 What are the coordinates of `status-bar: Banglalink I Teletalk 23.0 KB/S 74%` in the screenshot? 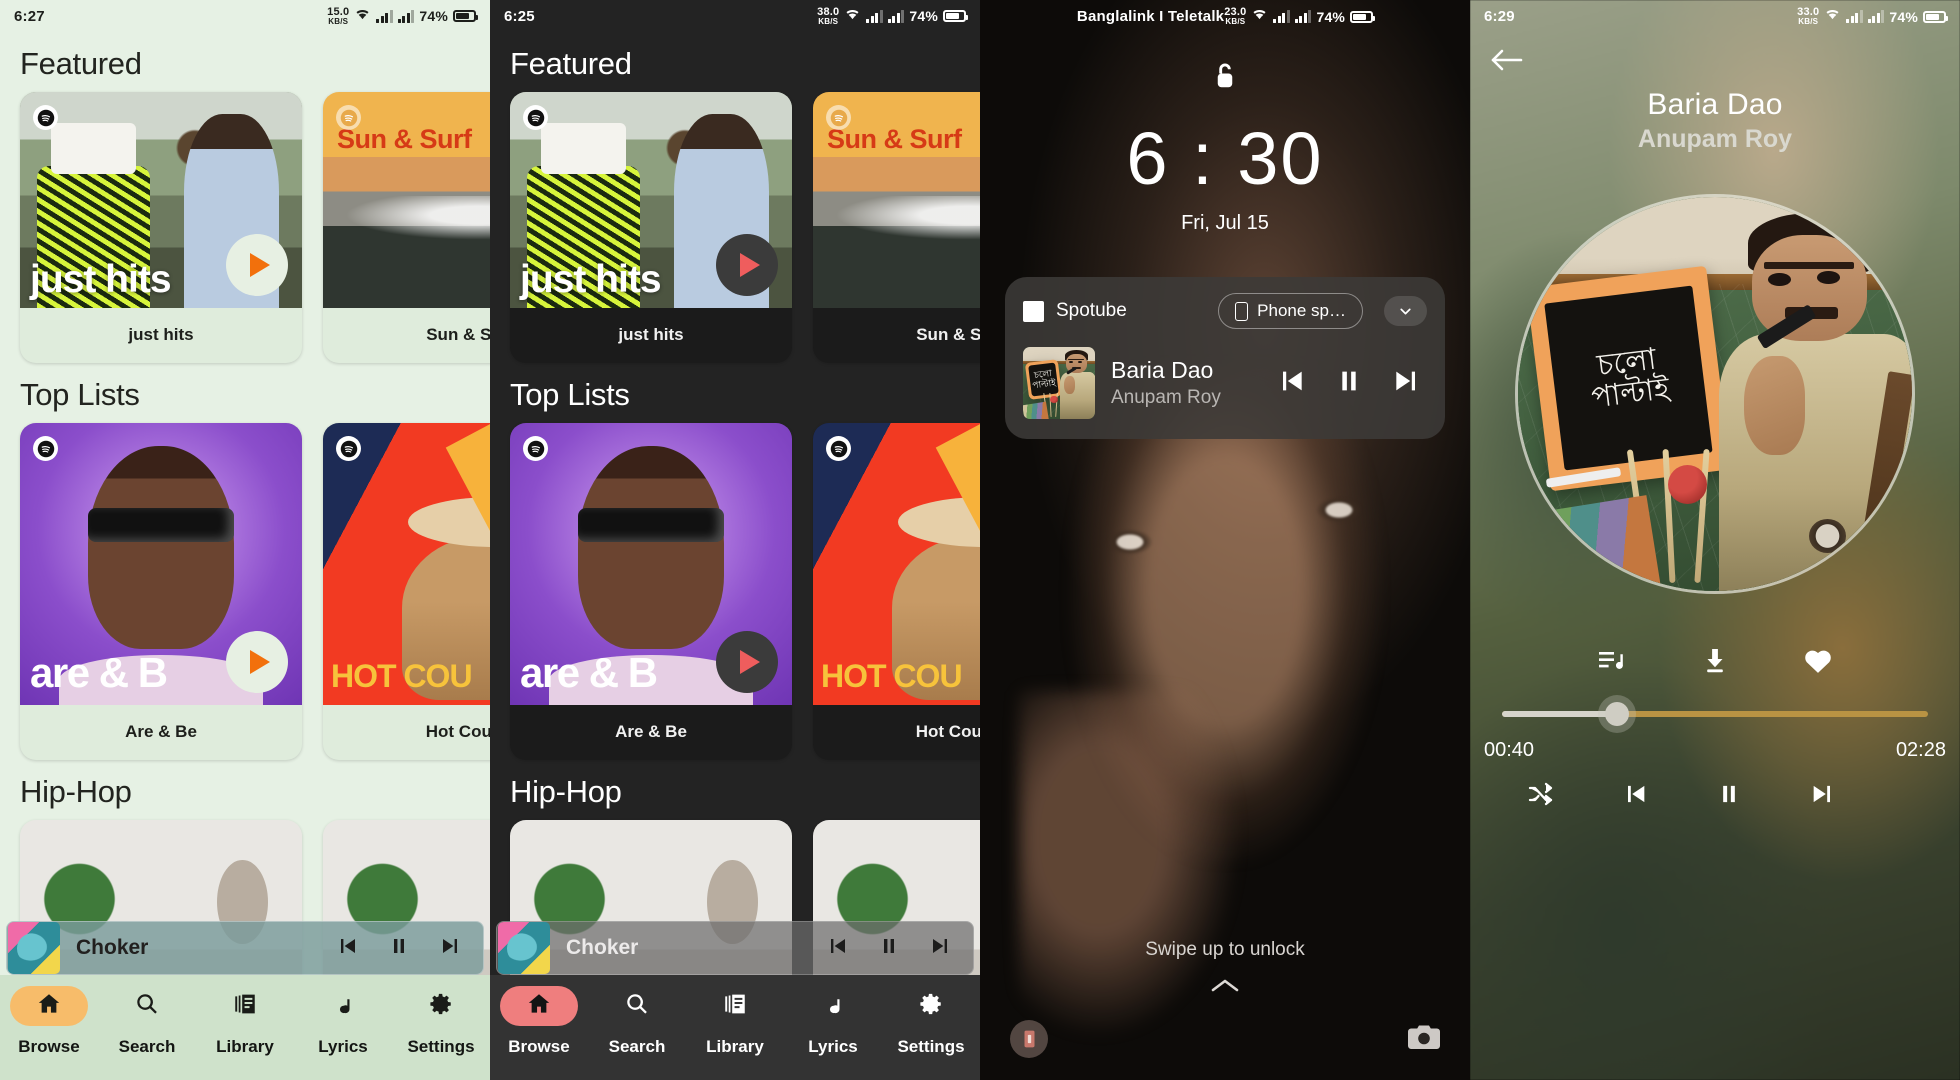 It's located at (1225, 16).